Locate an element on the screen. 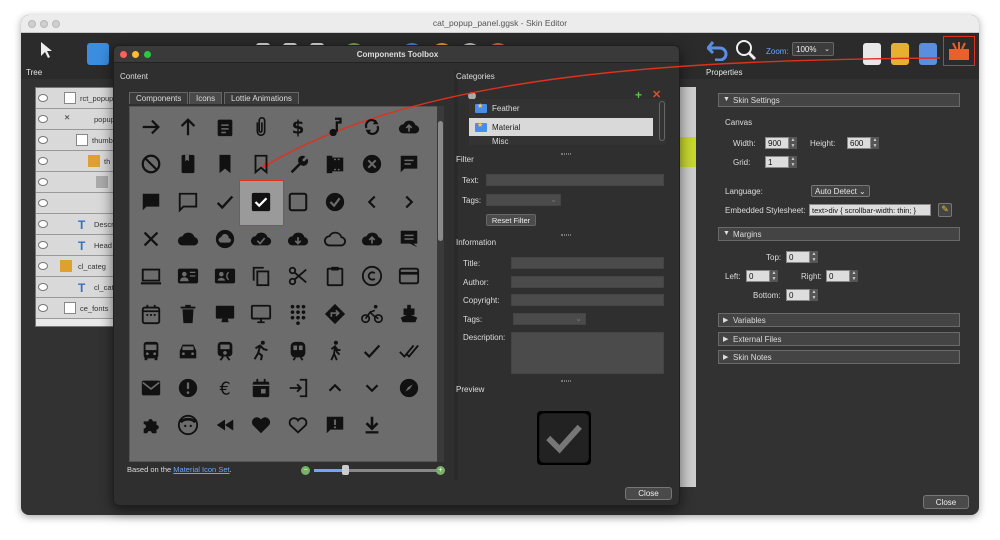 Image resolution: width=1000 pixels, height=540 pixels. scrollbar-thumb is located at coordinates (440, 181).